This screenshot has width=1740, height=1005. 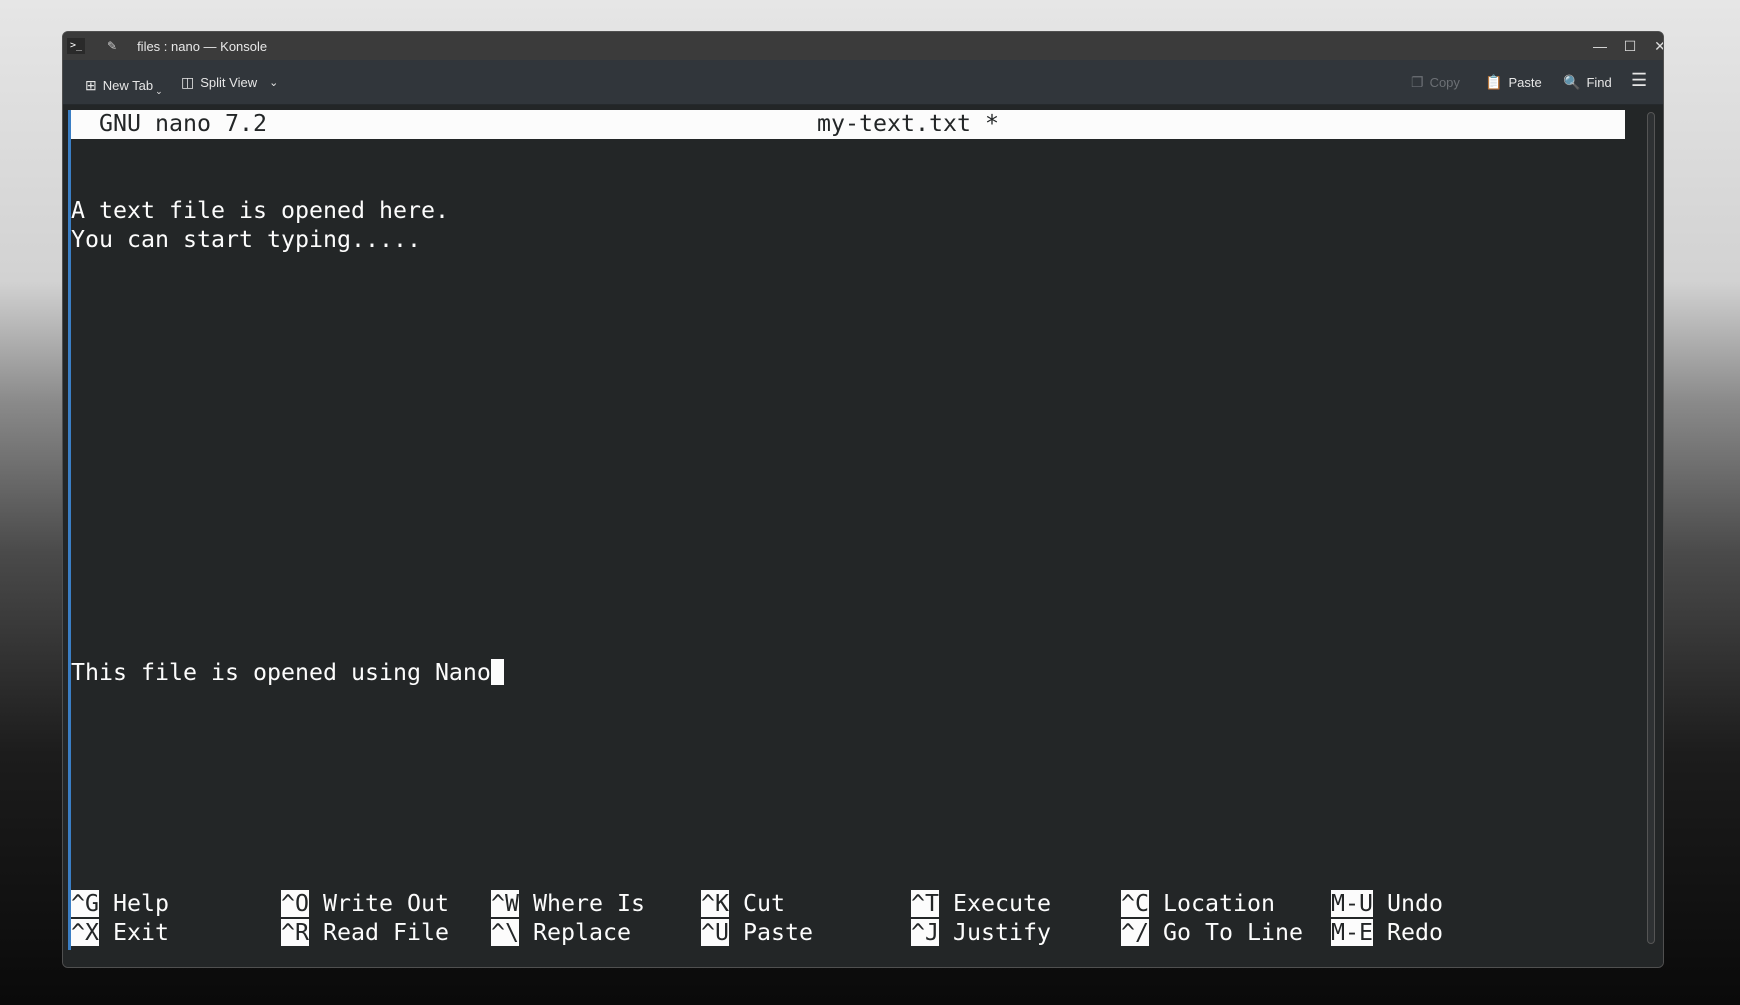 I want to click on shortcut-key: M-U, so click(x=1352, y=904).